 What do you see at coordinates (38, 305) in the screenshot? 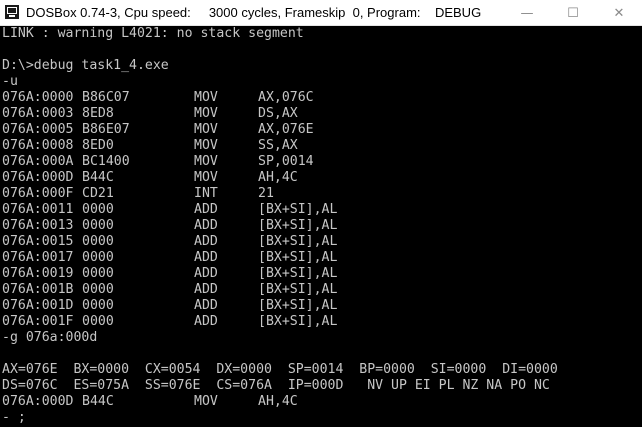
I see `disasm-address: 076A:001D` at bounding box center [38, 305].